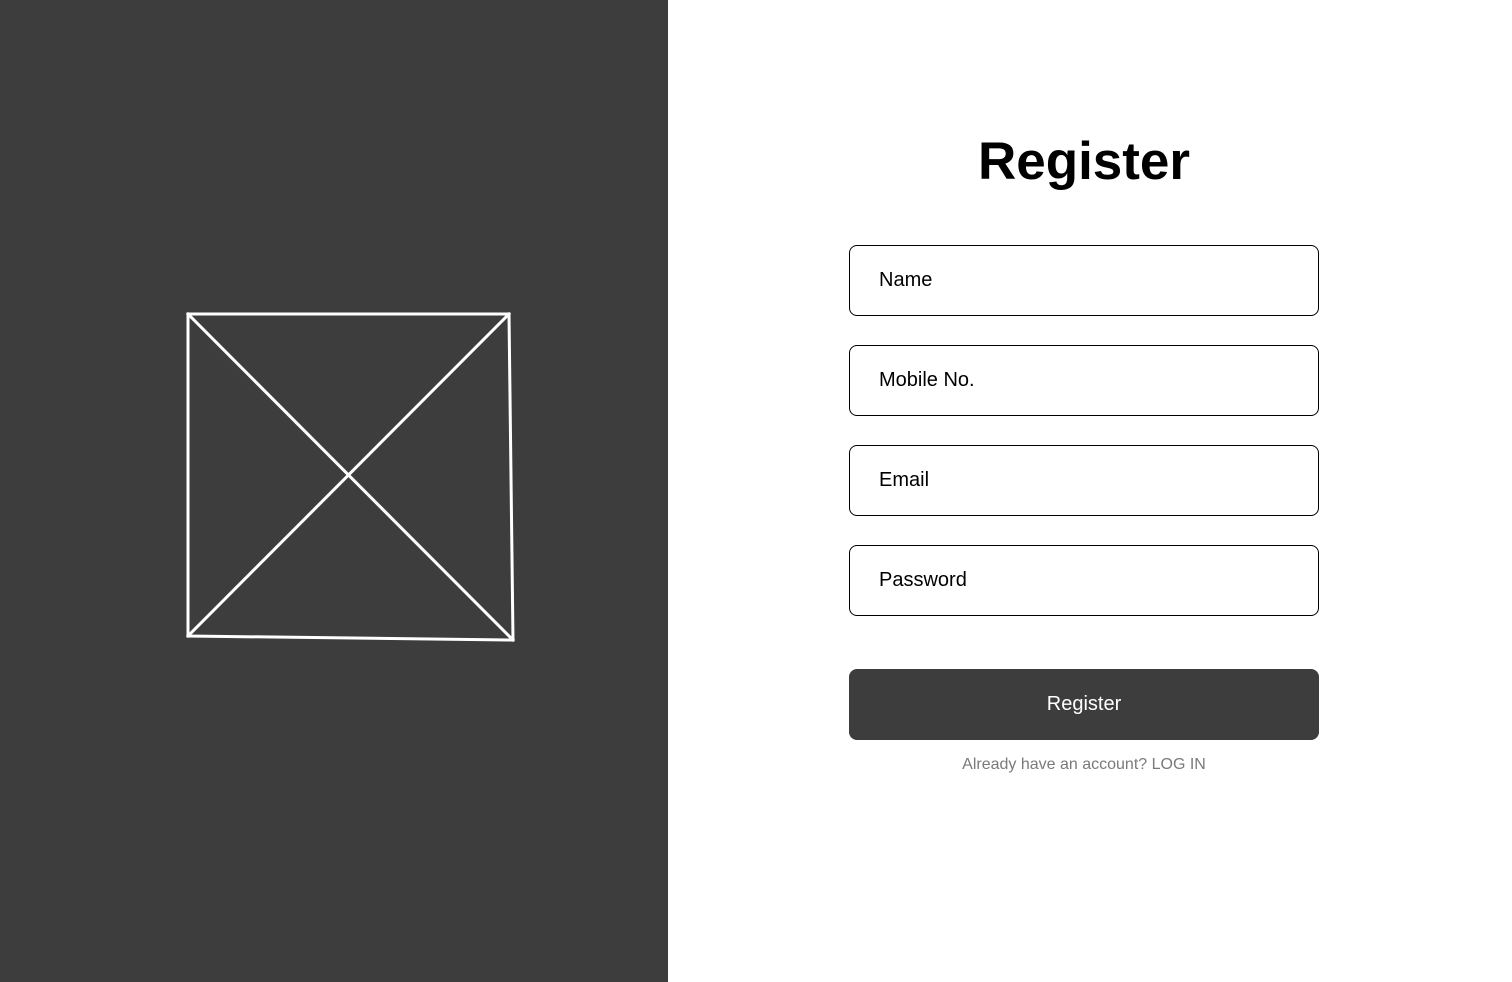  I want to click on name-field, so click(1084, 280).